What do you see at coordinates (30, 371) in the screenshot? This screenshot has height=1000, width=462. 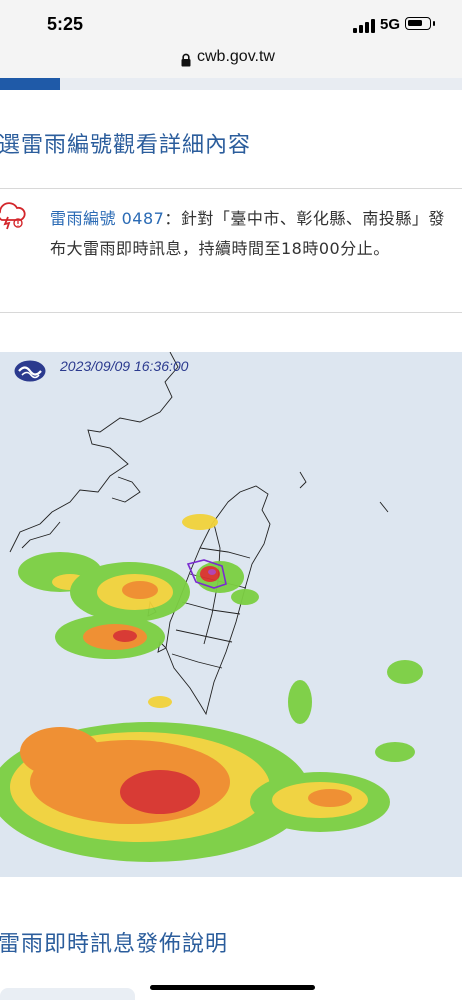 I see `cwb-logo-icon` at bounding box center [30, 371].